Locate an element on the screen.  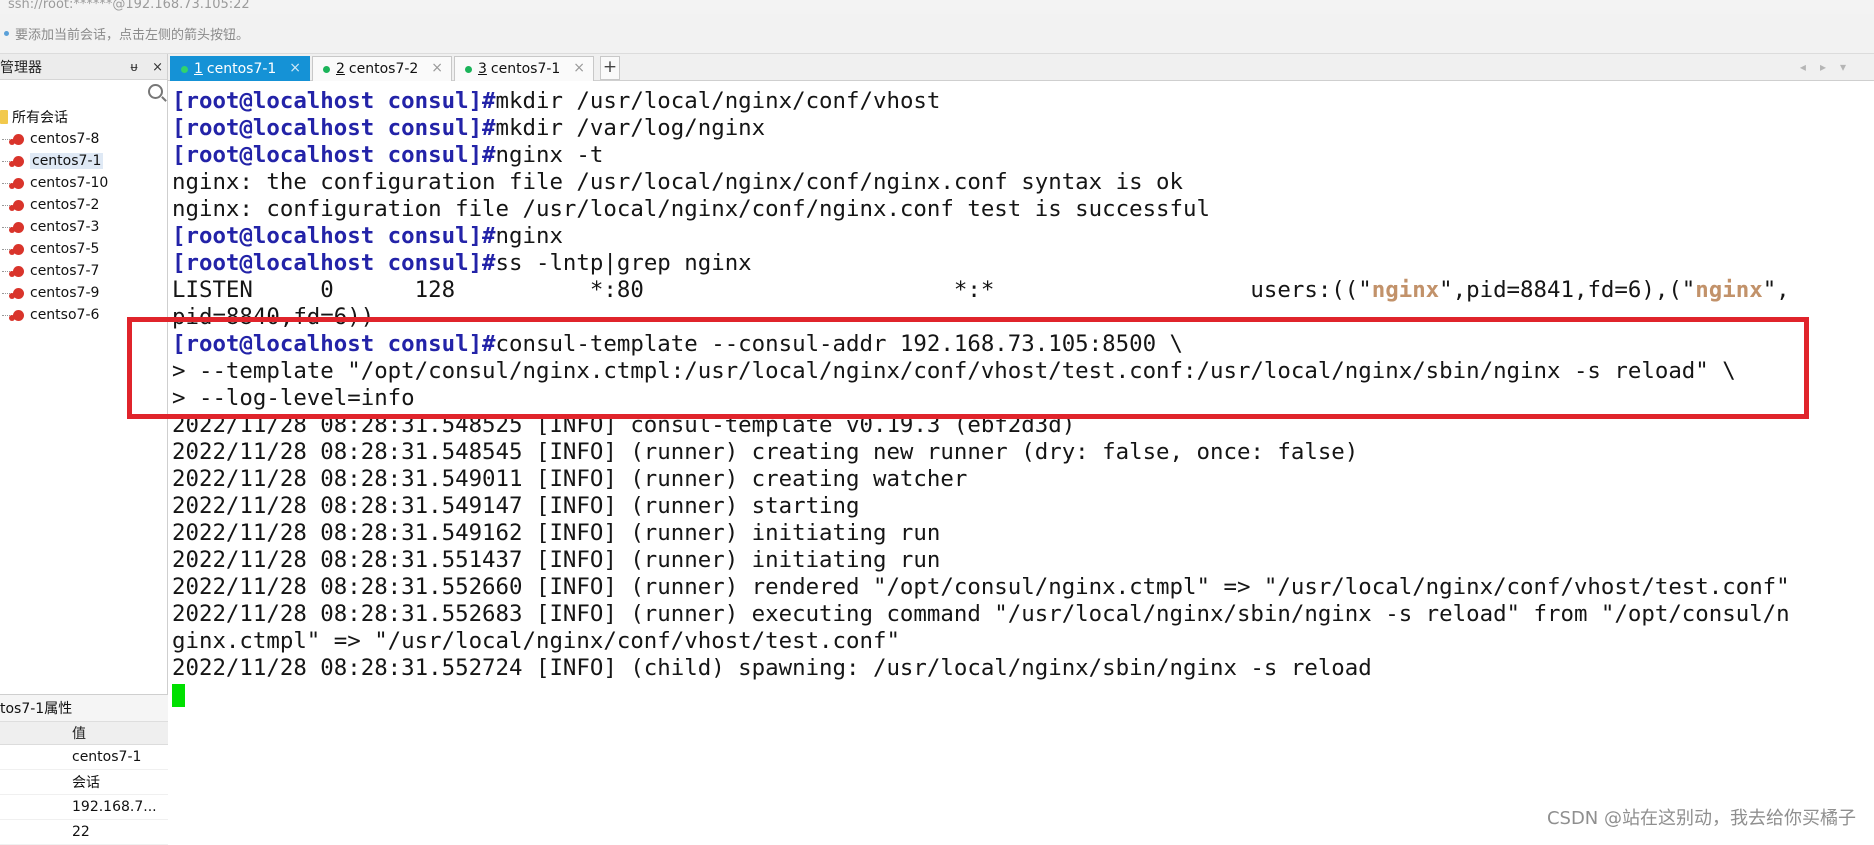
session-item: centso7-6 is located at coordinates (83, 315).